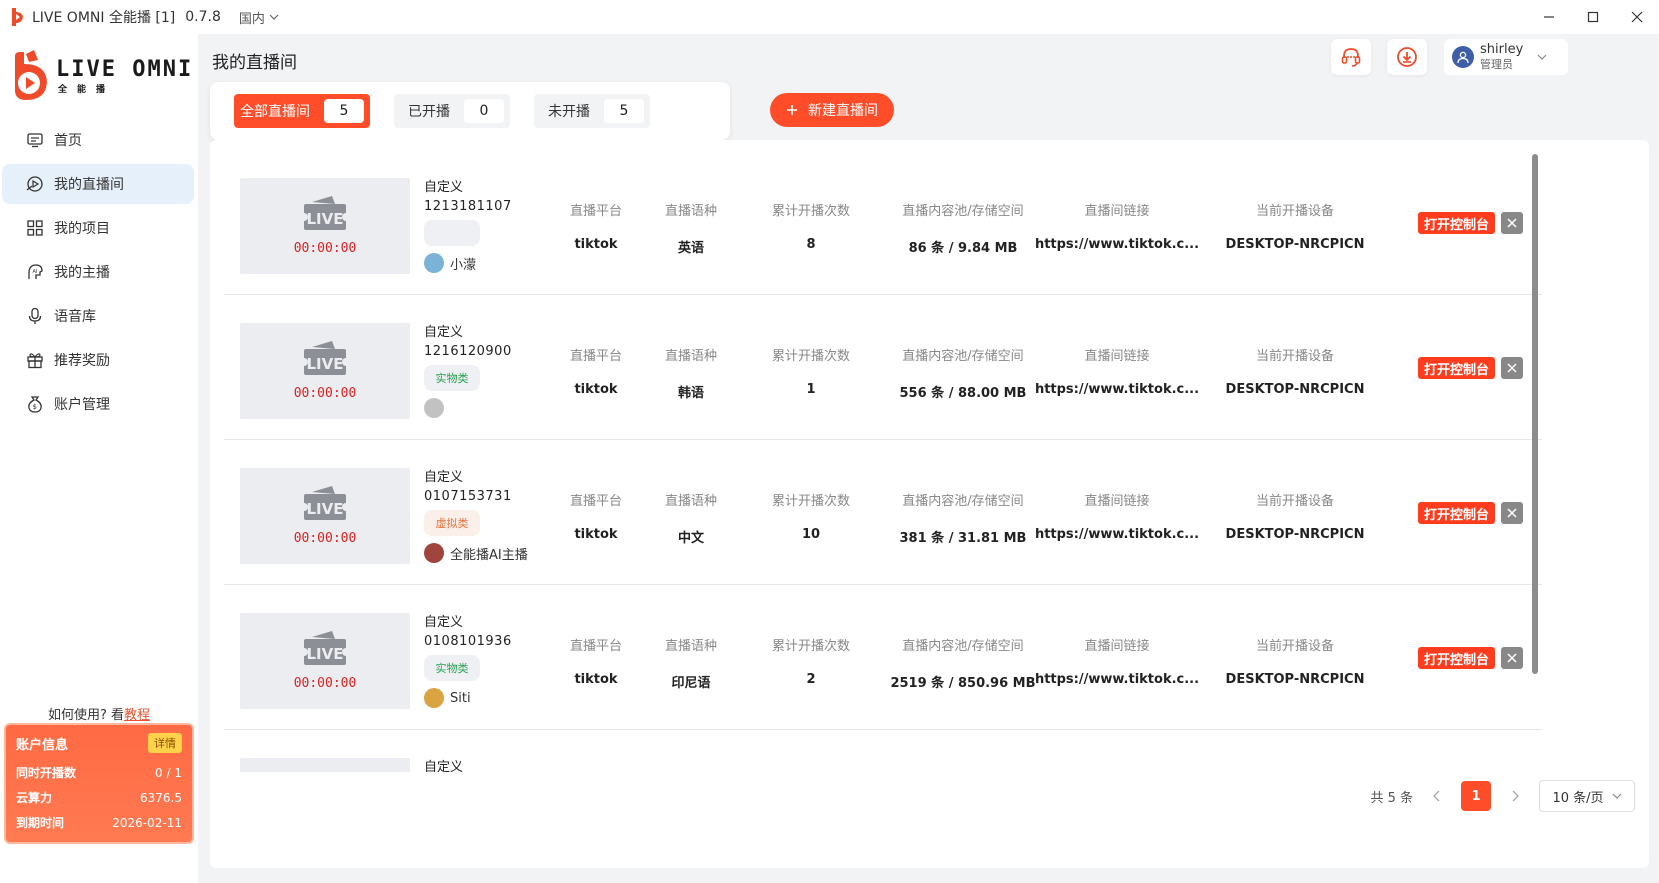 This screenshot has height=883, width=1659. Describe the element at coordinates (254, 63) in the screenshot. I see `page-title: 我的直播间` at that location.